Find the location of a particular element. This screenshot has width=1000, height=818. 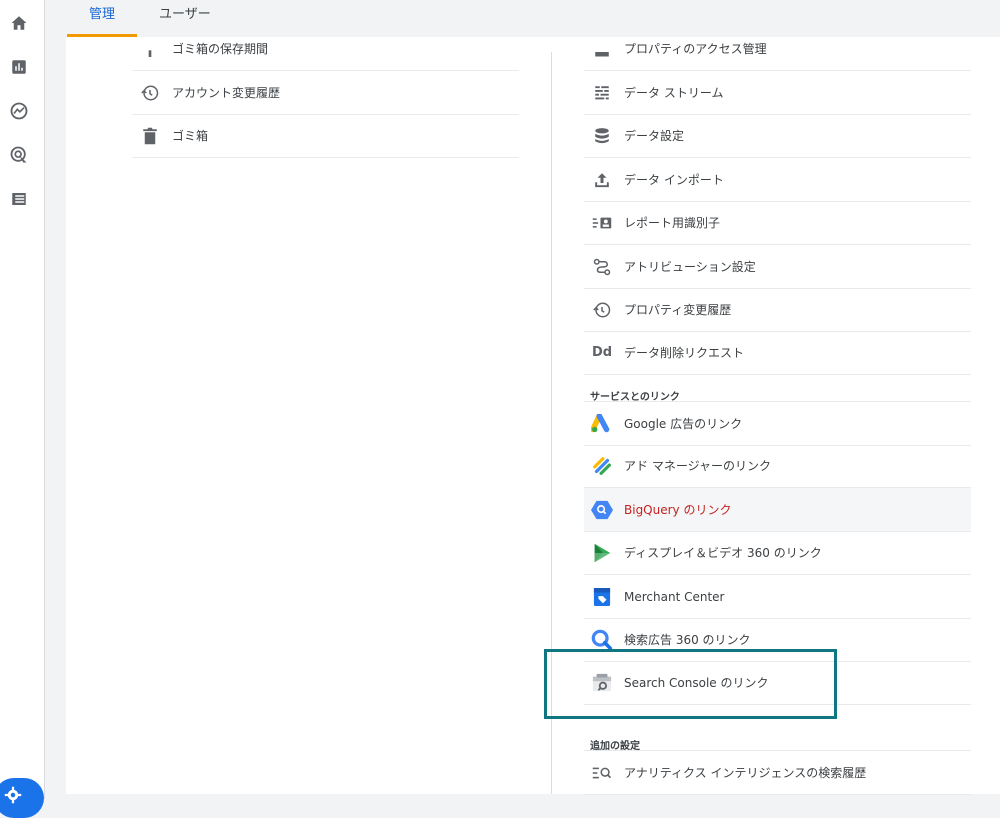

dd-icon: Dd is located at coordinates (602, 352).